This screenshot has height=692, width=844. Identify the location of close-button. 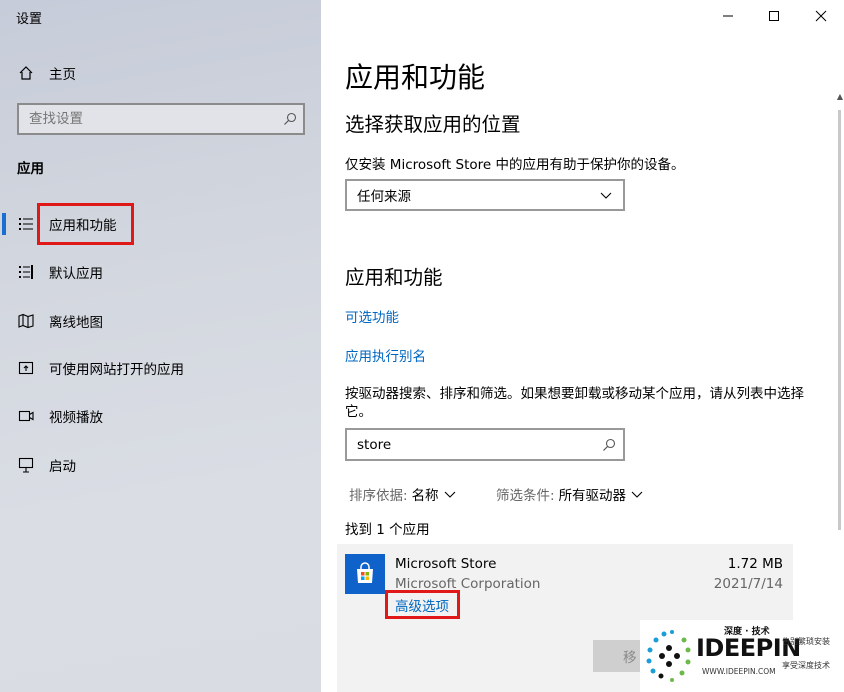
(821, 16).